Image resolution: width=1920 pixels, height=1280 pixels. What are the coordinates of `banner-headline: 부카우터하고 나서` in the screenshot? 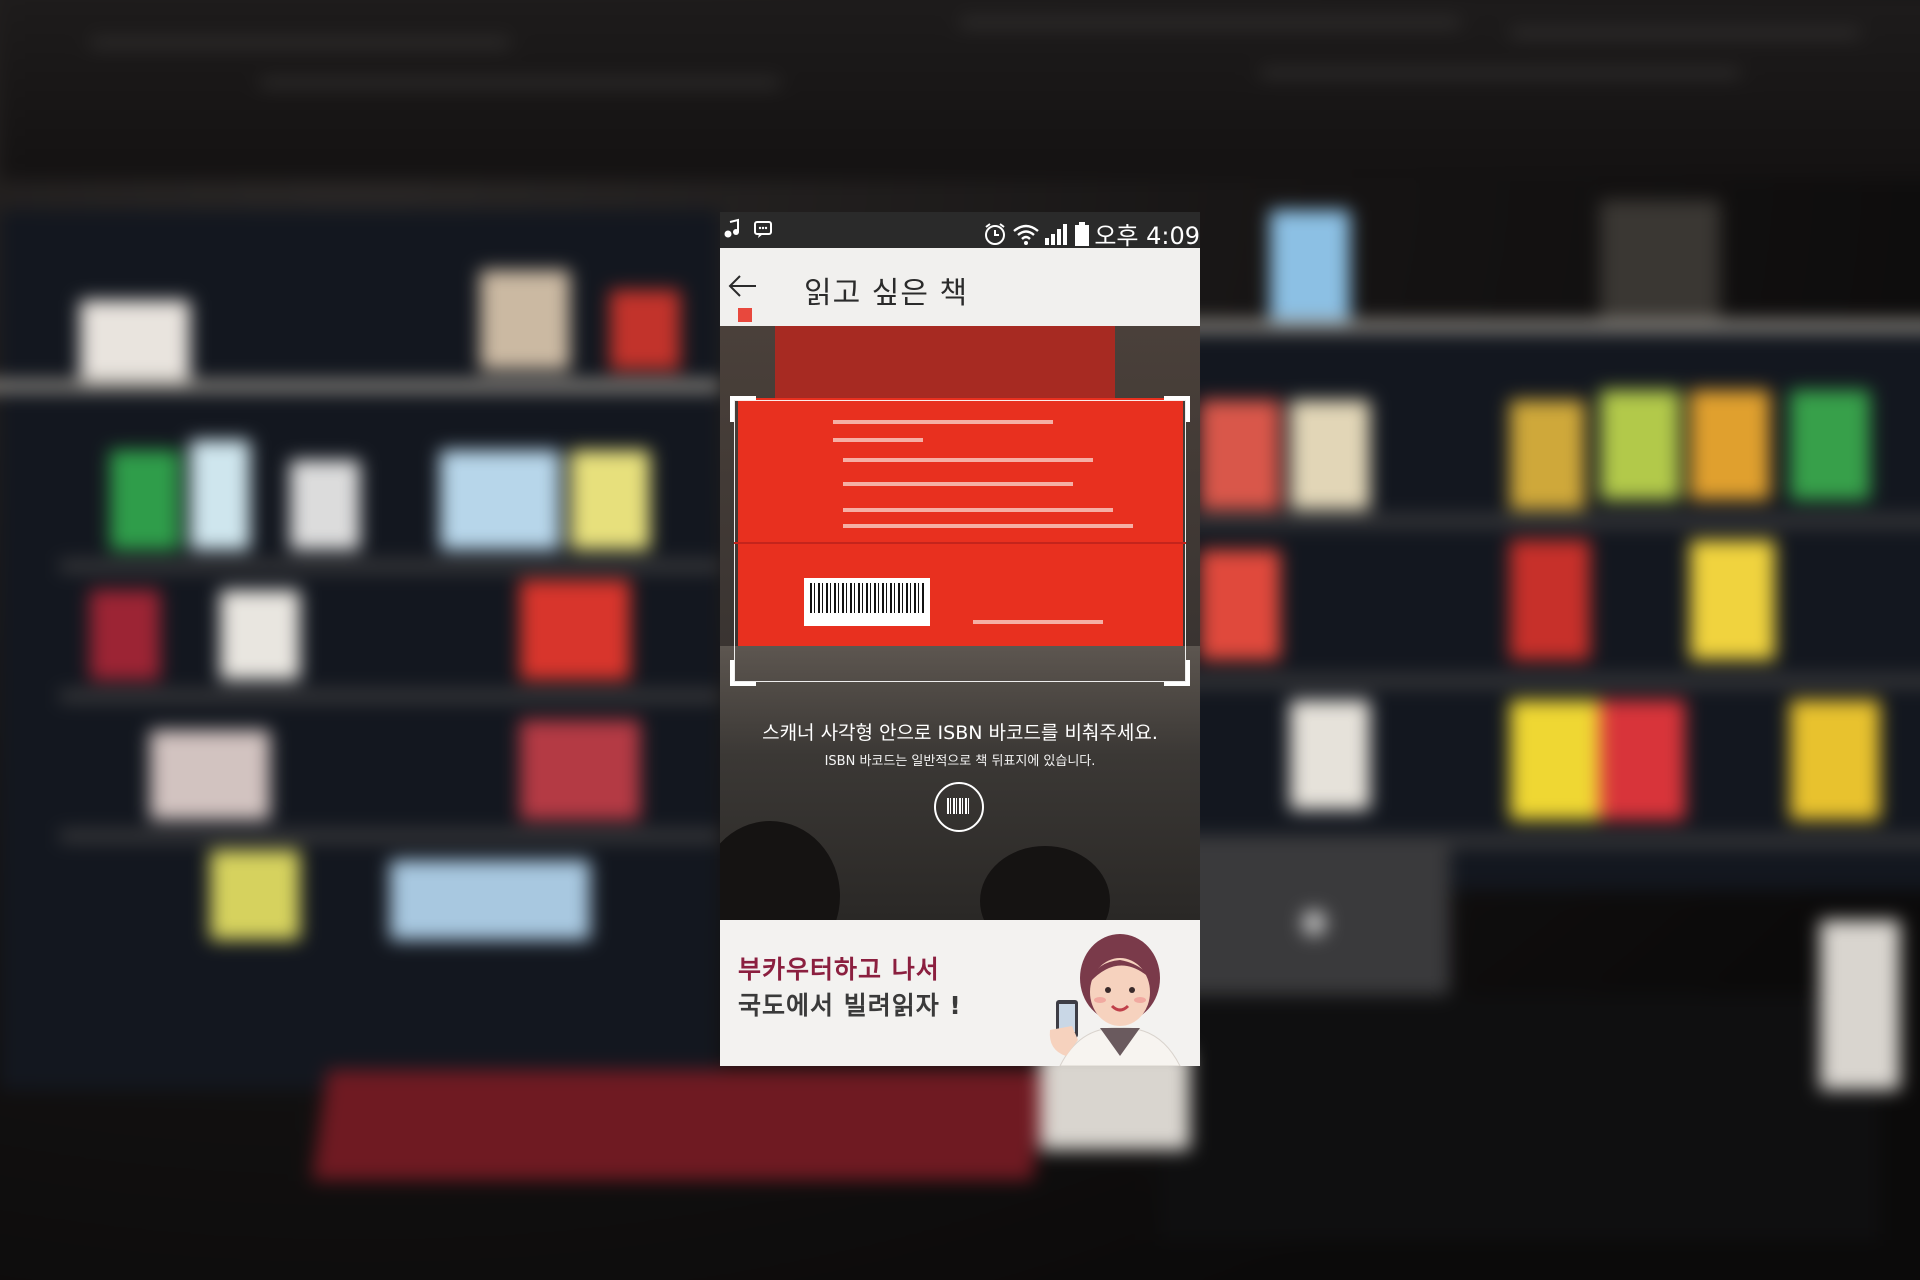 It's located at (839, 969).